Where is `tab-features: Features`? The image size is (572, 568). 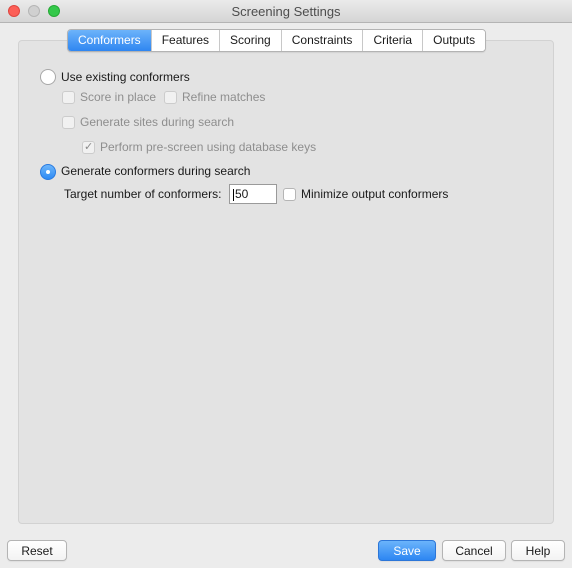
tab-features: Features is located at coordinates (186, 40).